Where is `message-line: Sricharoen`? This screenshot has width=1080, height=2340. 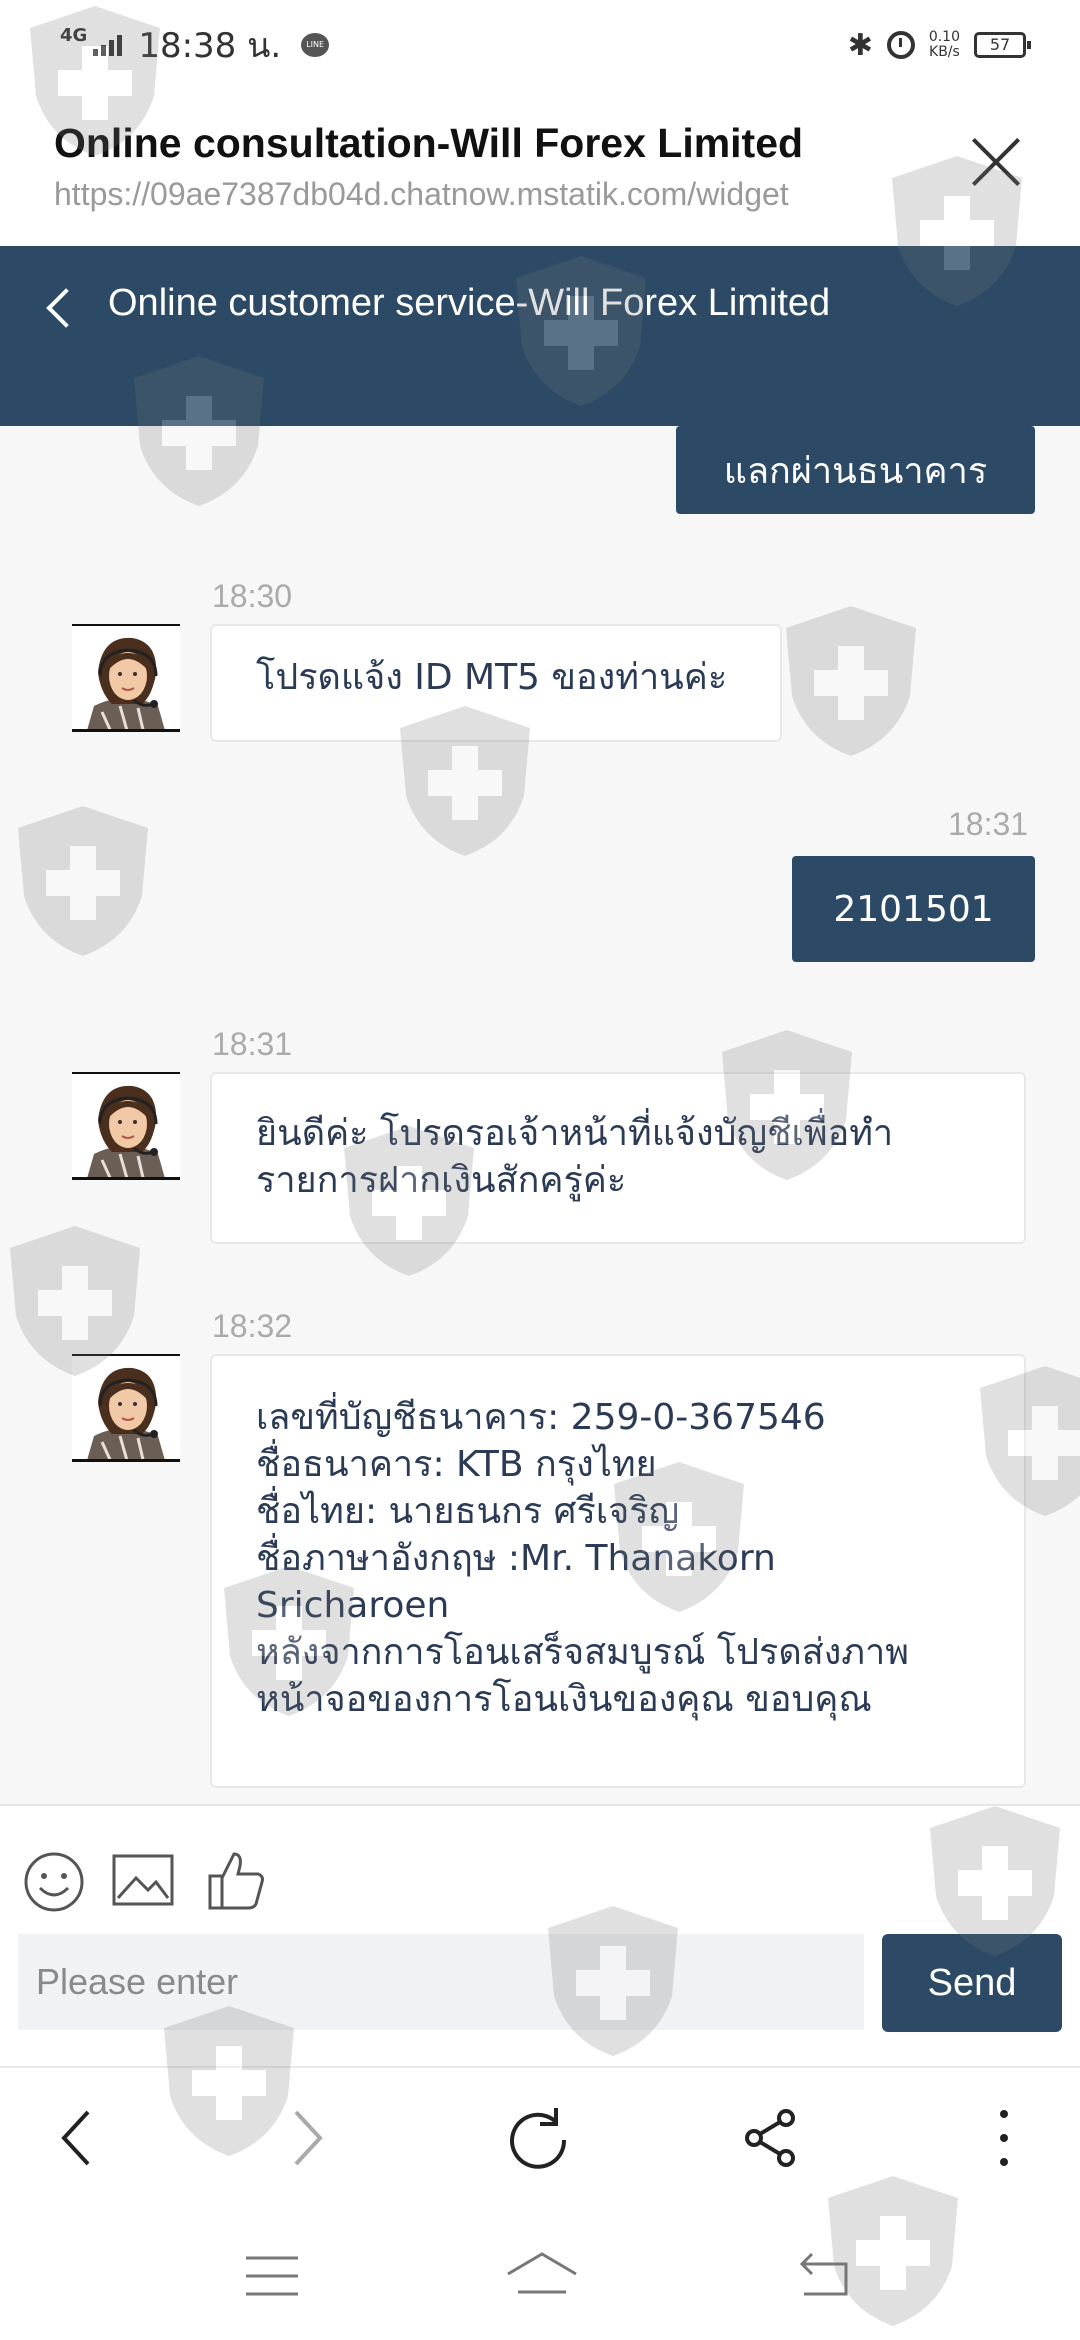
message-line: Sricharoen is located at coordinates (353, 1605).